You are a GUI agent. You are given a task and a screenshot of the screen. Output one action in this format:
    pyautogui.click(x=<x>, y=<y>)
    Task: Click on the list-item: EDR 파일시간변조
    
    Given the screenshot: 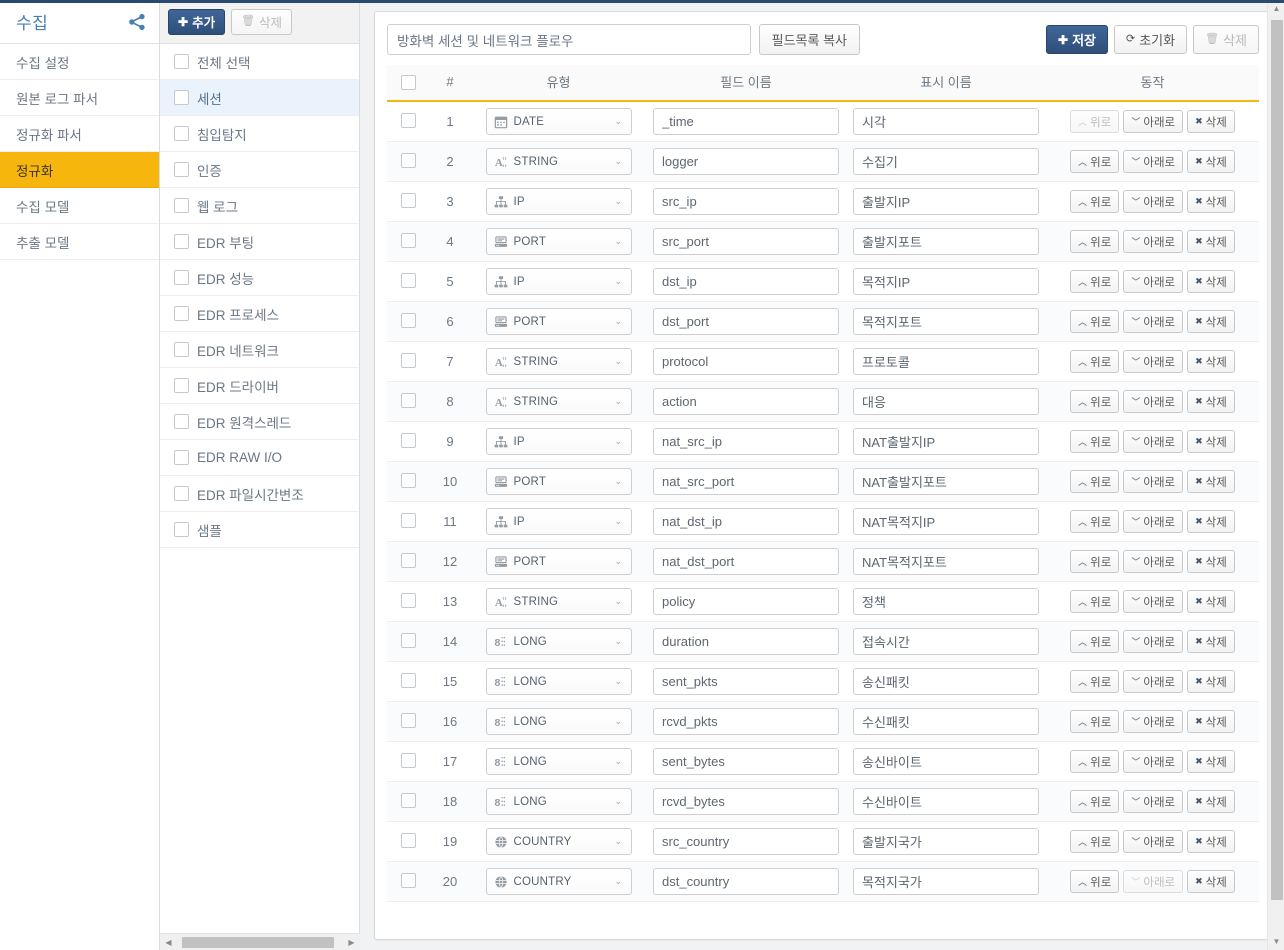 What is the action you would take?
    pyautogui.click(x=259, y=494)
    